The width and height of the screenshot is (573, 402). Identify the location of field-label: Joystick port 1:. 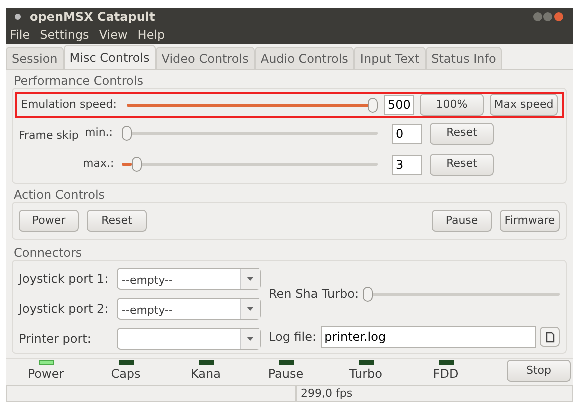
(64, 279).